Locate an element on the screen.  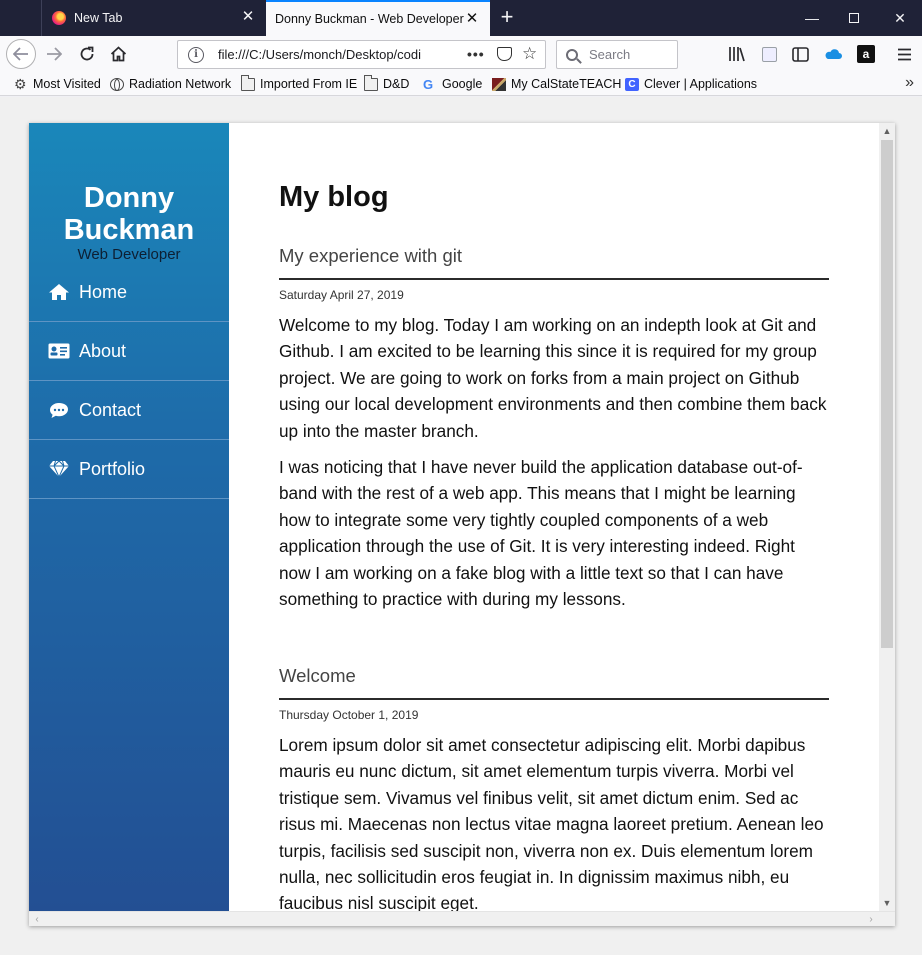
reload-icon is located at coordinates (87, 53).